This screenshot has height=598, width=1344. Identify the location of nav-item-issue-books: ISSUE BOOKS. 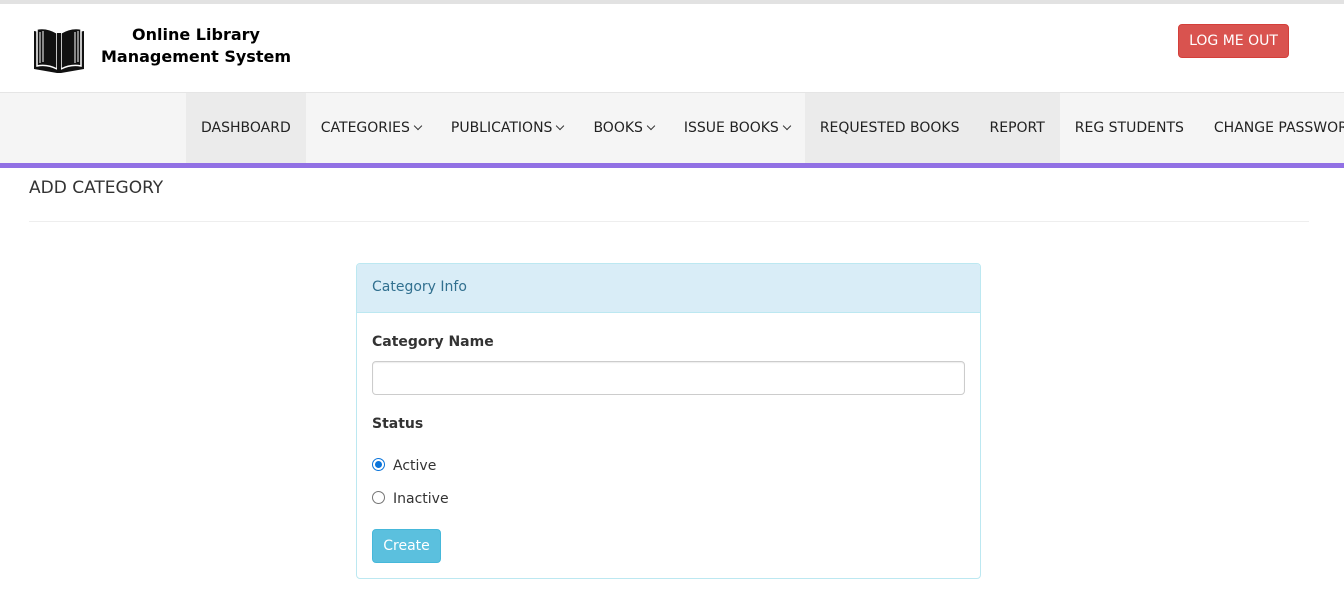
(737, 128).